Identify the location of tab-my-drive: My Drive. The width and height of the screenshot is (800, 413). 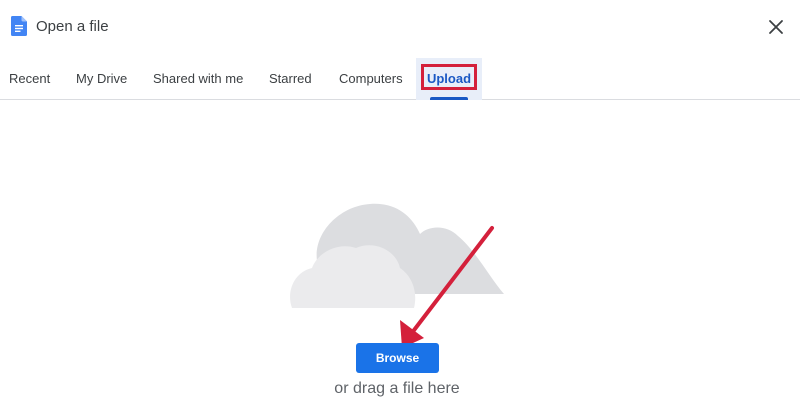
(101, 79).